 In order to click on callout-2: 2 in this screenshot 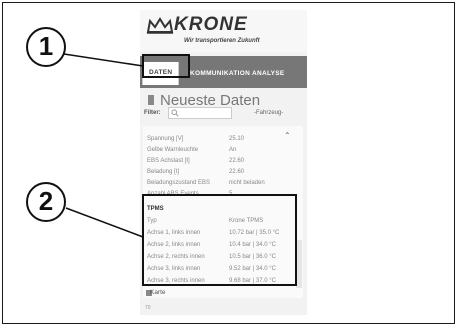, I will do `click(46, 202)`.